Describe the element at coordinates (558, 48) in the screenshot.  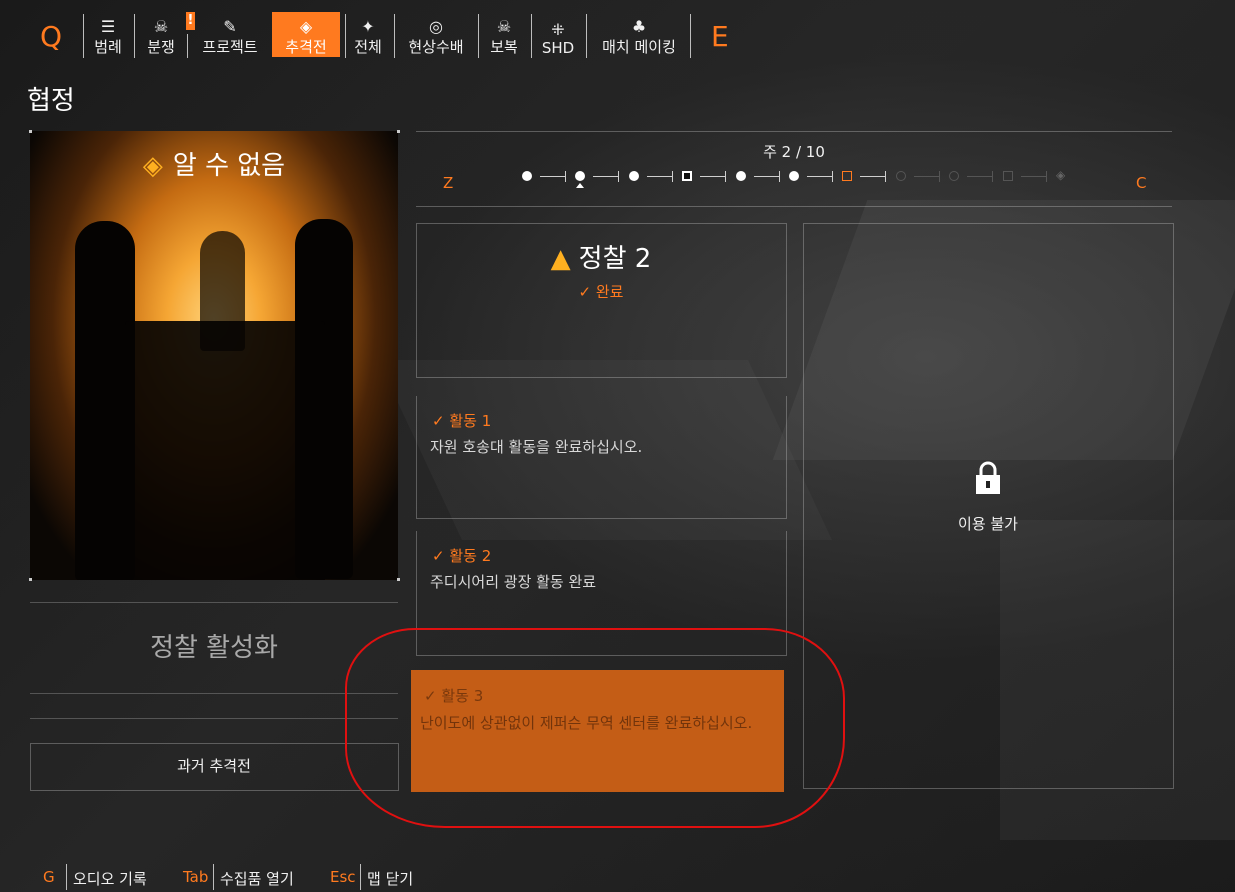
I see `nav-tab-label: SHD` at that location.